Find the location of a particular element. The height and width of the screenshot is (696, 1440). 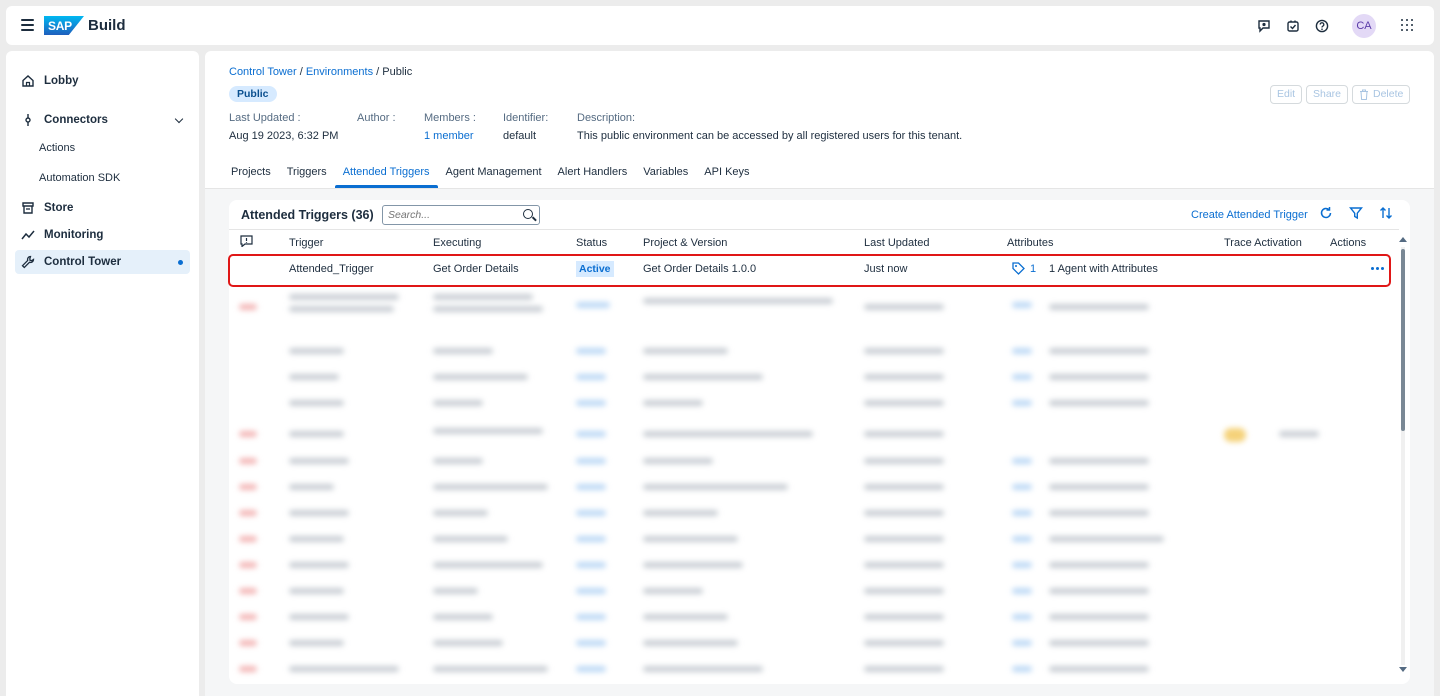

help-icon is located at coordinates (1322, 26).